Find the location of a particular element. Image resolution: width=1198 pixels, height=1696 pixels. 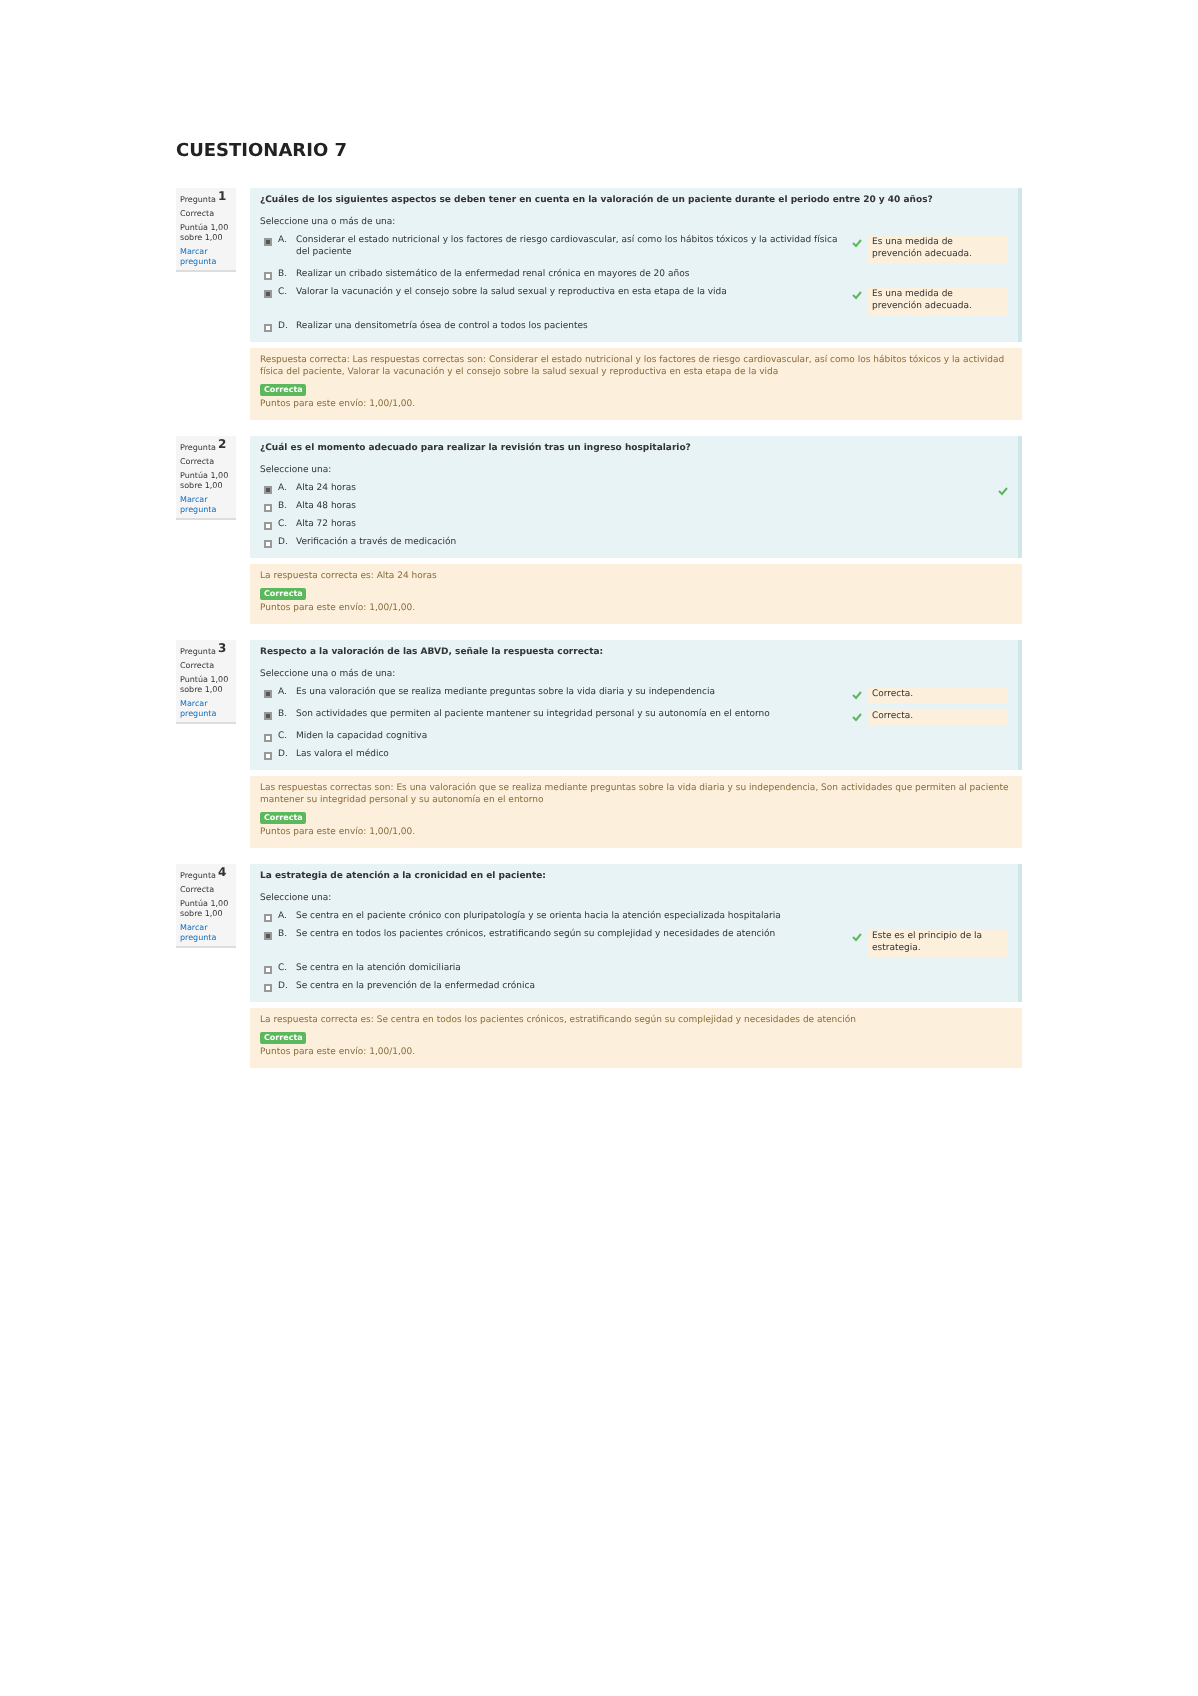

page-title: CUESTIONARIO 7 is located at coordinates (263, 153).